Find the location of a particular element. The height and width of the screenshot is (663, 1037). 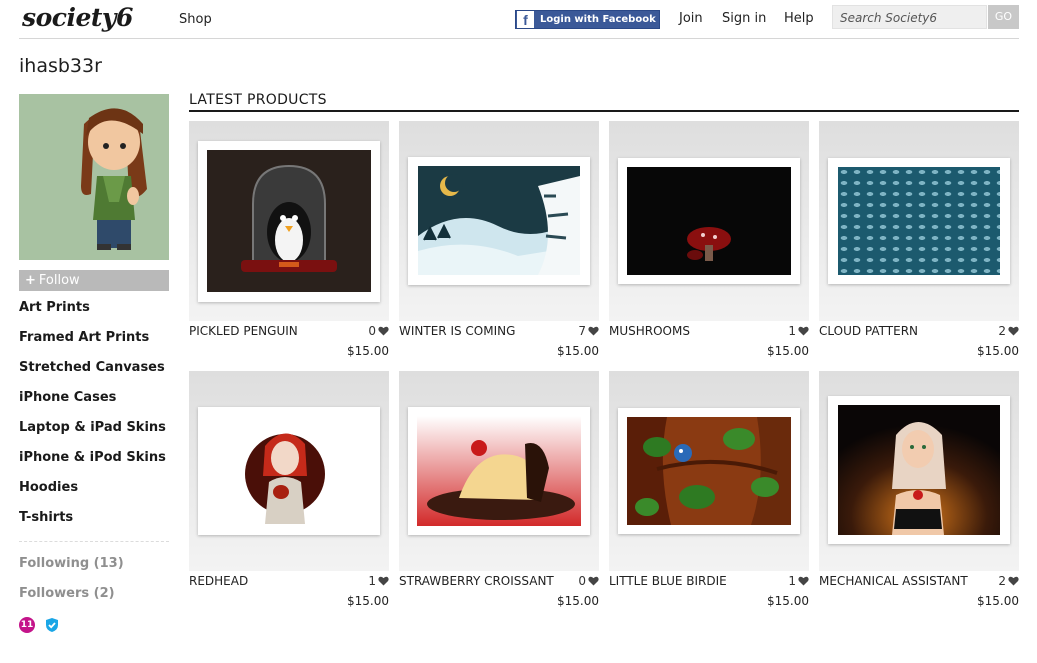

product-card: LITTLE BLUE BIRDIE 1 $15.00 is located at coordinates (709, 489).